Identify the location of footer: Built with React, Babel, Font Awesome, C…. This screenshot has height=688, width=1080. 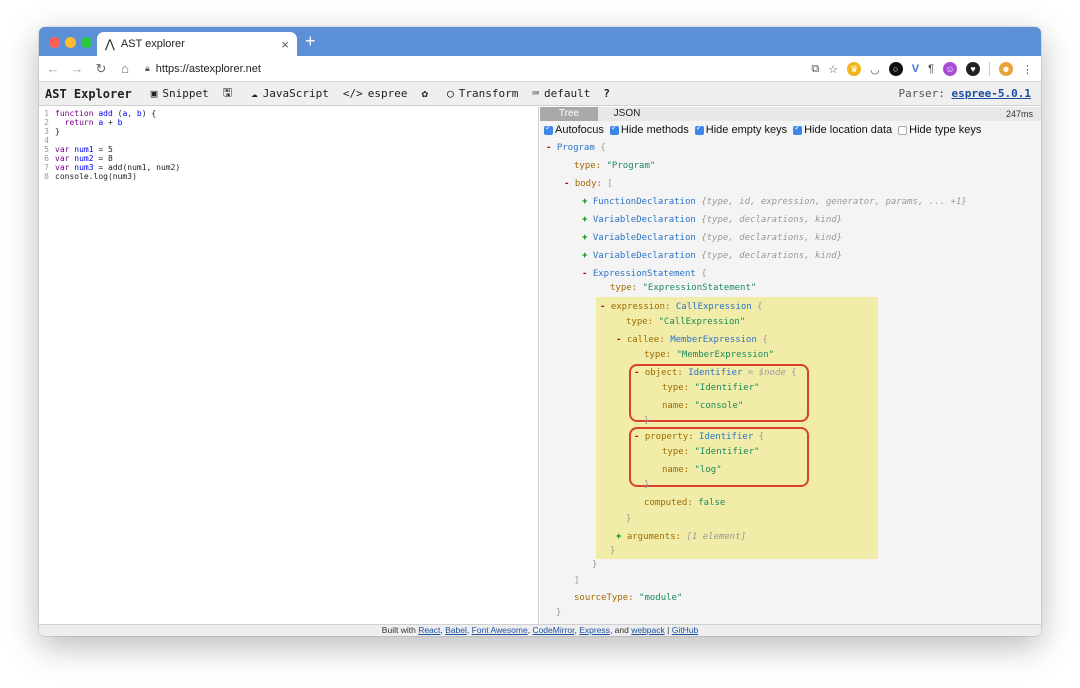
(540, 630).